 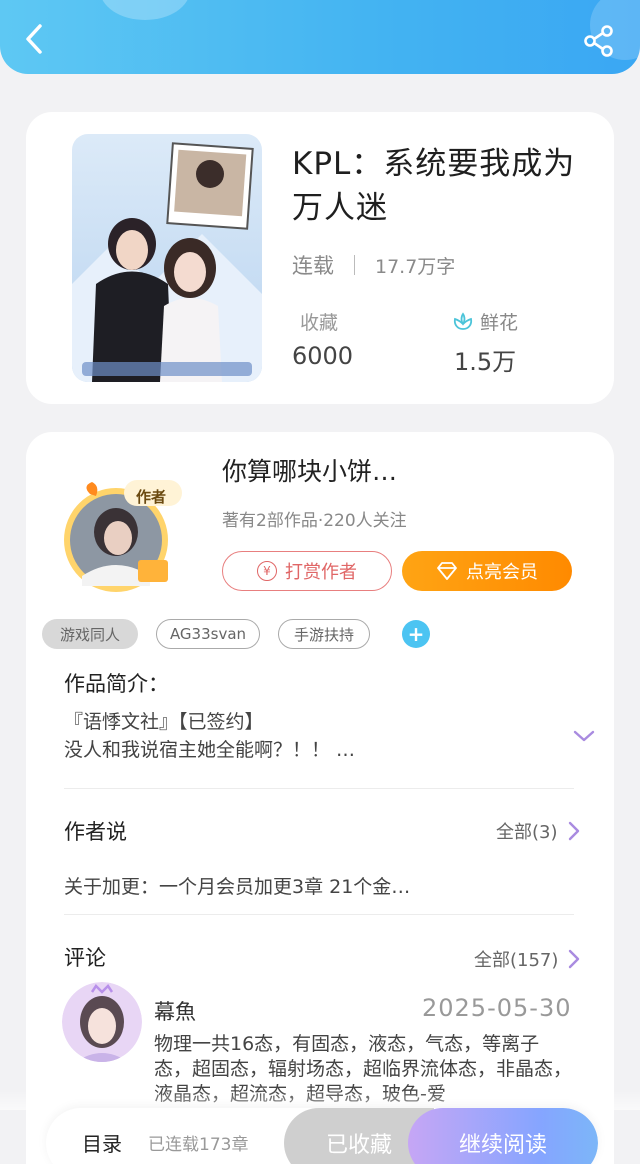 I want to click on book-cover-image, so click(x=167, y=258).